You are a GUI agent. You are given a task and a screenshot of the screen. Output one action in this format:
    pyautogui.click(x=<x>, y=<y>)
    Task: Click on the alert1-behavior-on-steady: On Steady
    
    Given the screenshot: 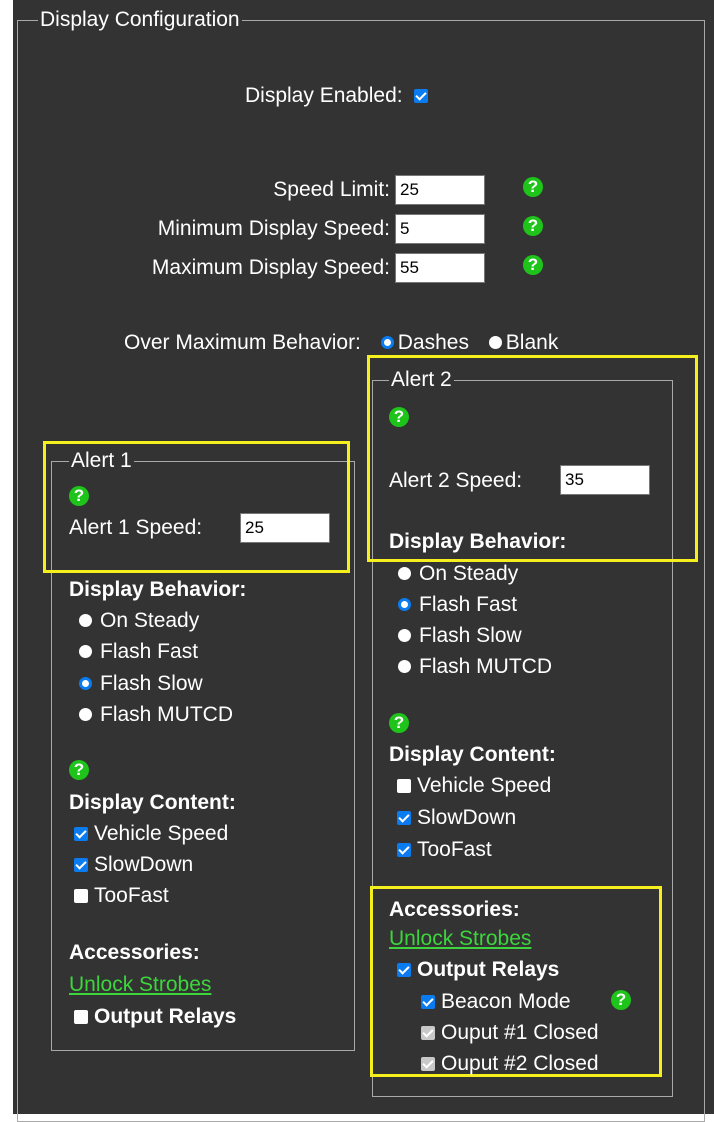 What is the action you would take?
    pyautogui.click(x=139, y=621)
    